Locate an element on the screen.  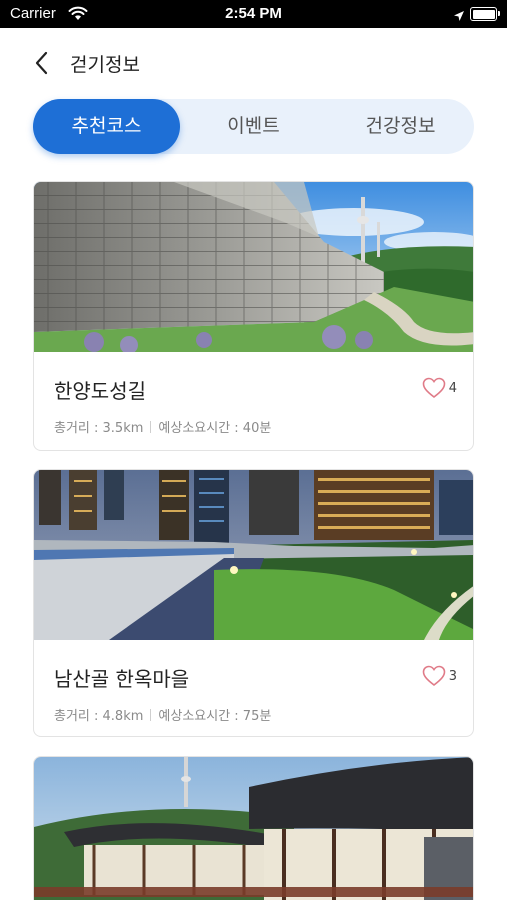
header: 걷기정보 is located at coordinates (253, 63).